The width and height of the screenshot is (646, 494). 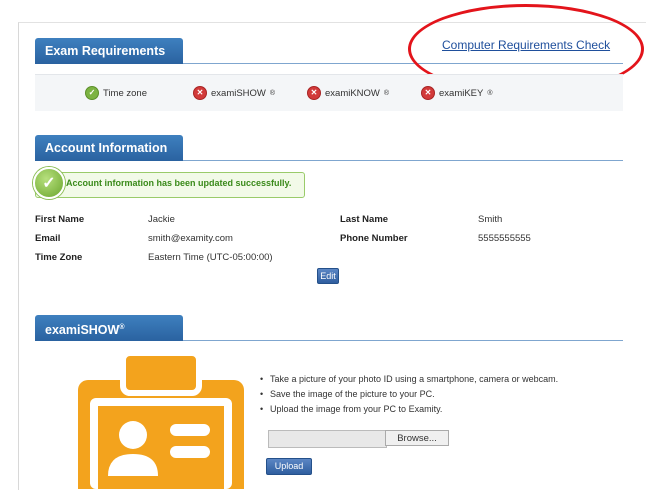 What do you see at coordinates (48, 238) in the screenshot?
I see `email-label: Email` at bounding box center [48, 238].